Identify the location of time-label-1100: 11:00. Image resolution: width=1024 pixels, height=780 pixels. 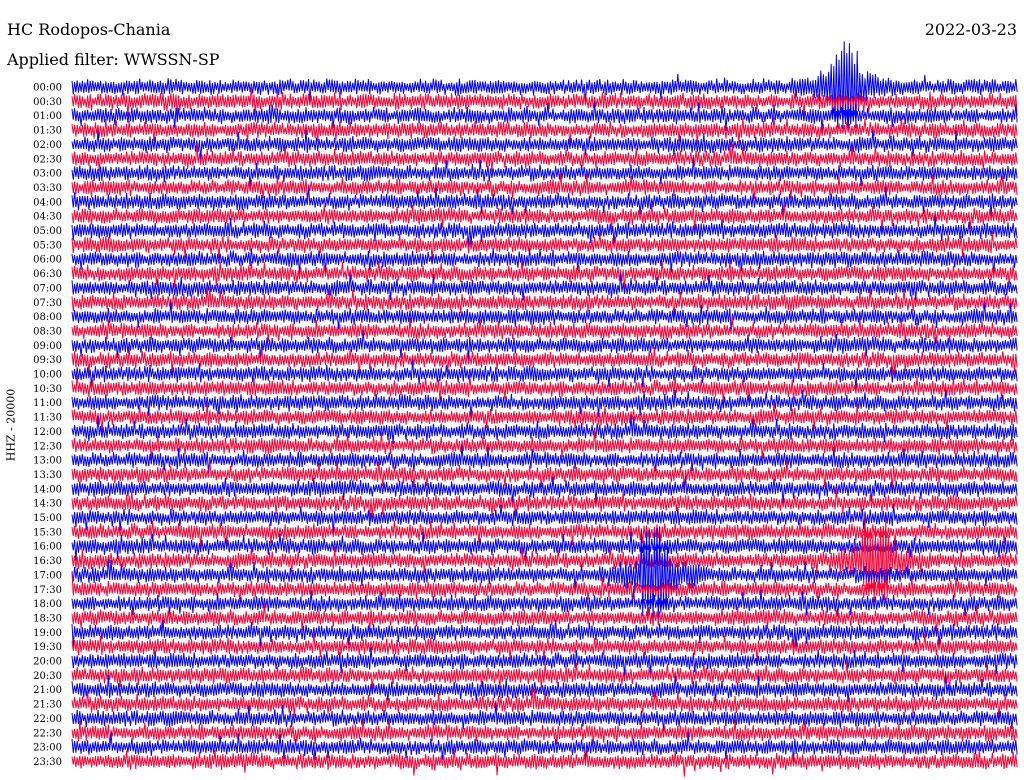
(47, 403).